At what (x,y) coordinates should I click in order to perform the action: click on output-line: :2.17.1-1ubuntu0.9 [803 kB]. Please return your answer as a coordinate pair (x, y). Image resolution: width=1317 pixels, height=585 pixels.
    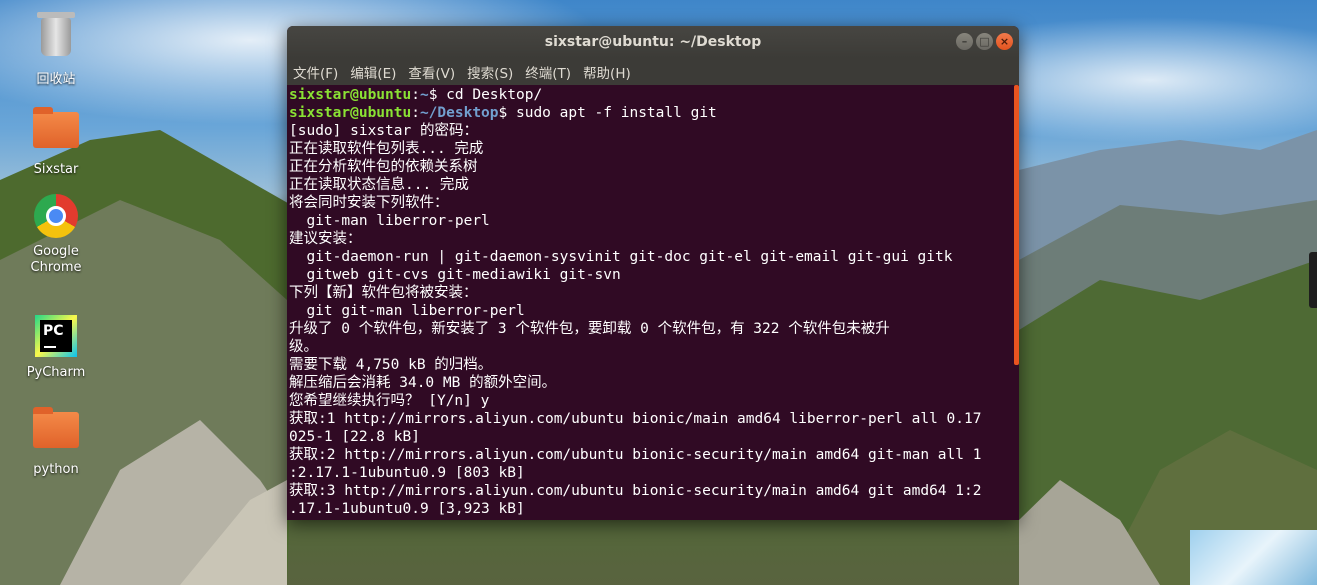
    Looking at the image, I should click on (407, 473).